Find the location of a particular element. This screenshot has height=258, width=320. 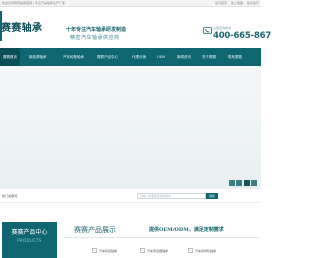

top-links: 设为首页 加入收藏 联系我们 is located at coordinates (235, 3).